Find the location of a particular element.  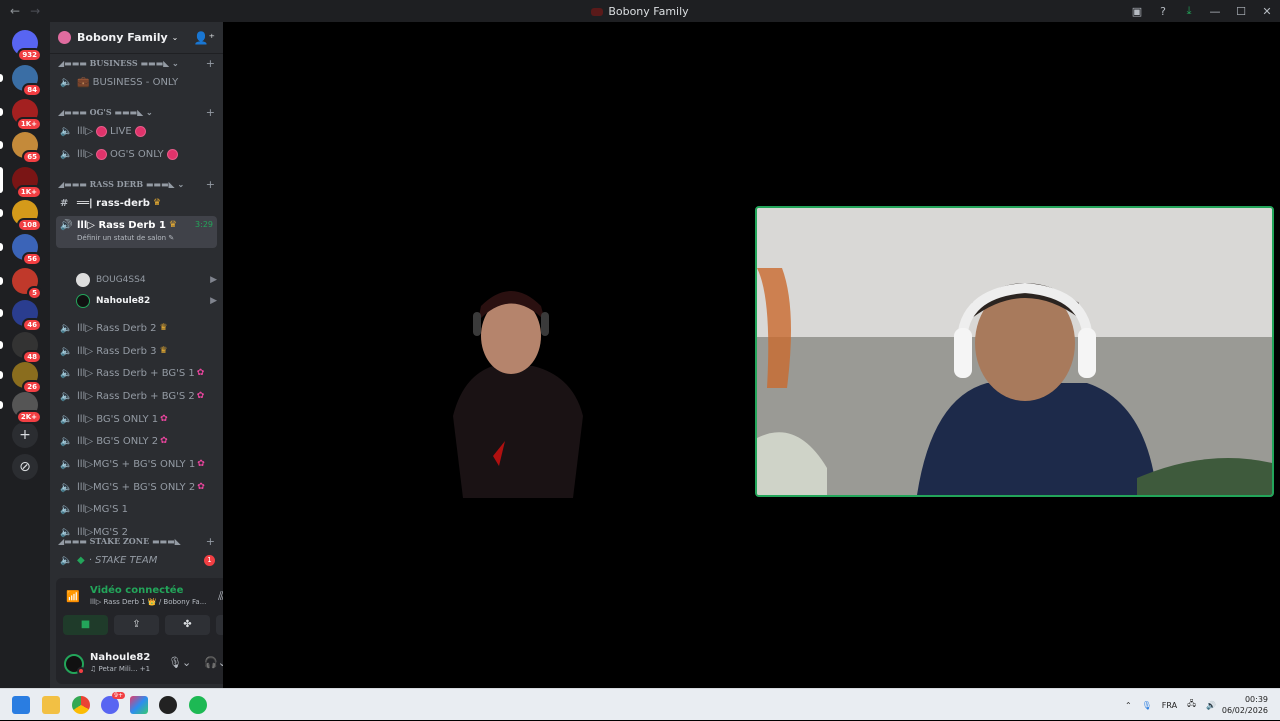

voice-member: Nahoule82 ▶ is located at coordinates (146, 301).